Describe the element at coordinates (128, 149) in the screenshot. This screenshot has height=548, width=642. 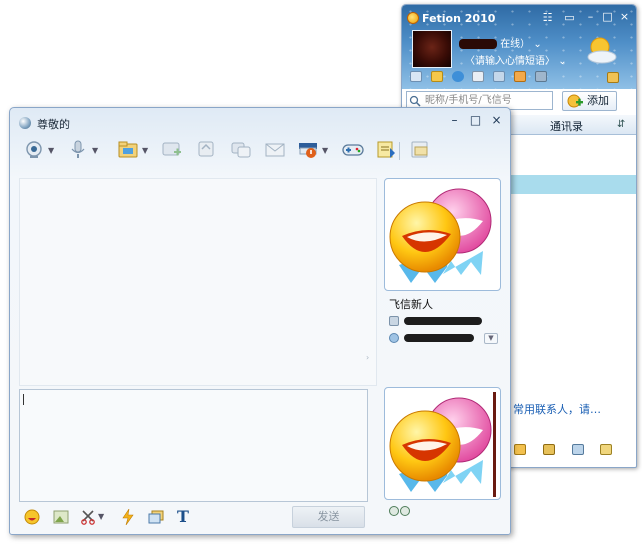
I see `file-icon` at that location.